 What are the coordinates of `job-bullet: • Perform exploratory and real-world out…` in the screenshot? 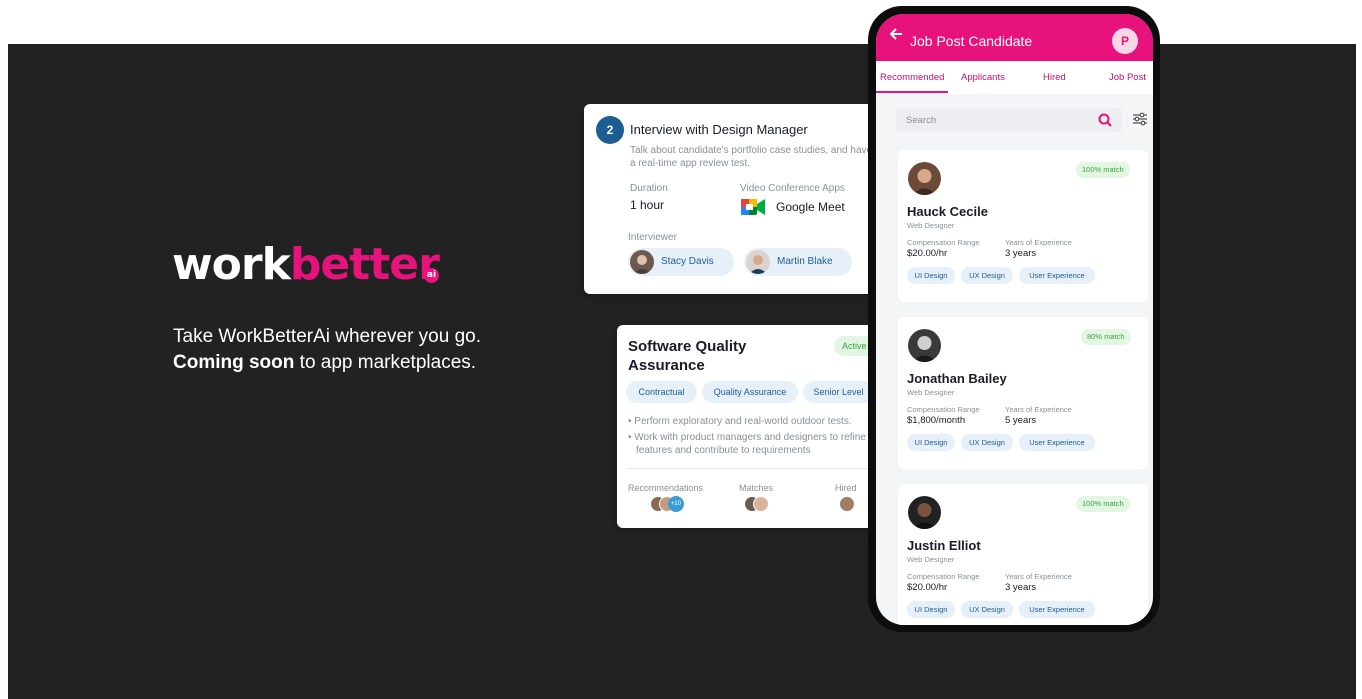 It's located at (740, 421).